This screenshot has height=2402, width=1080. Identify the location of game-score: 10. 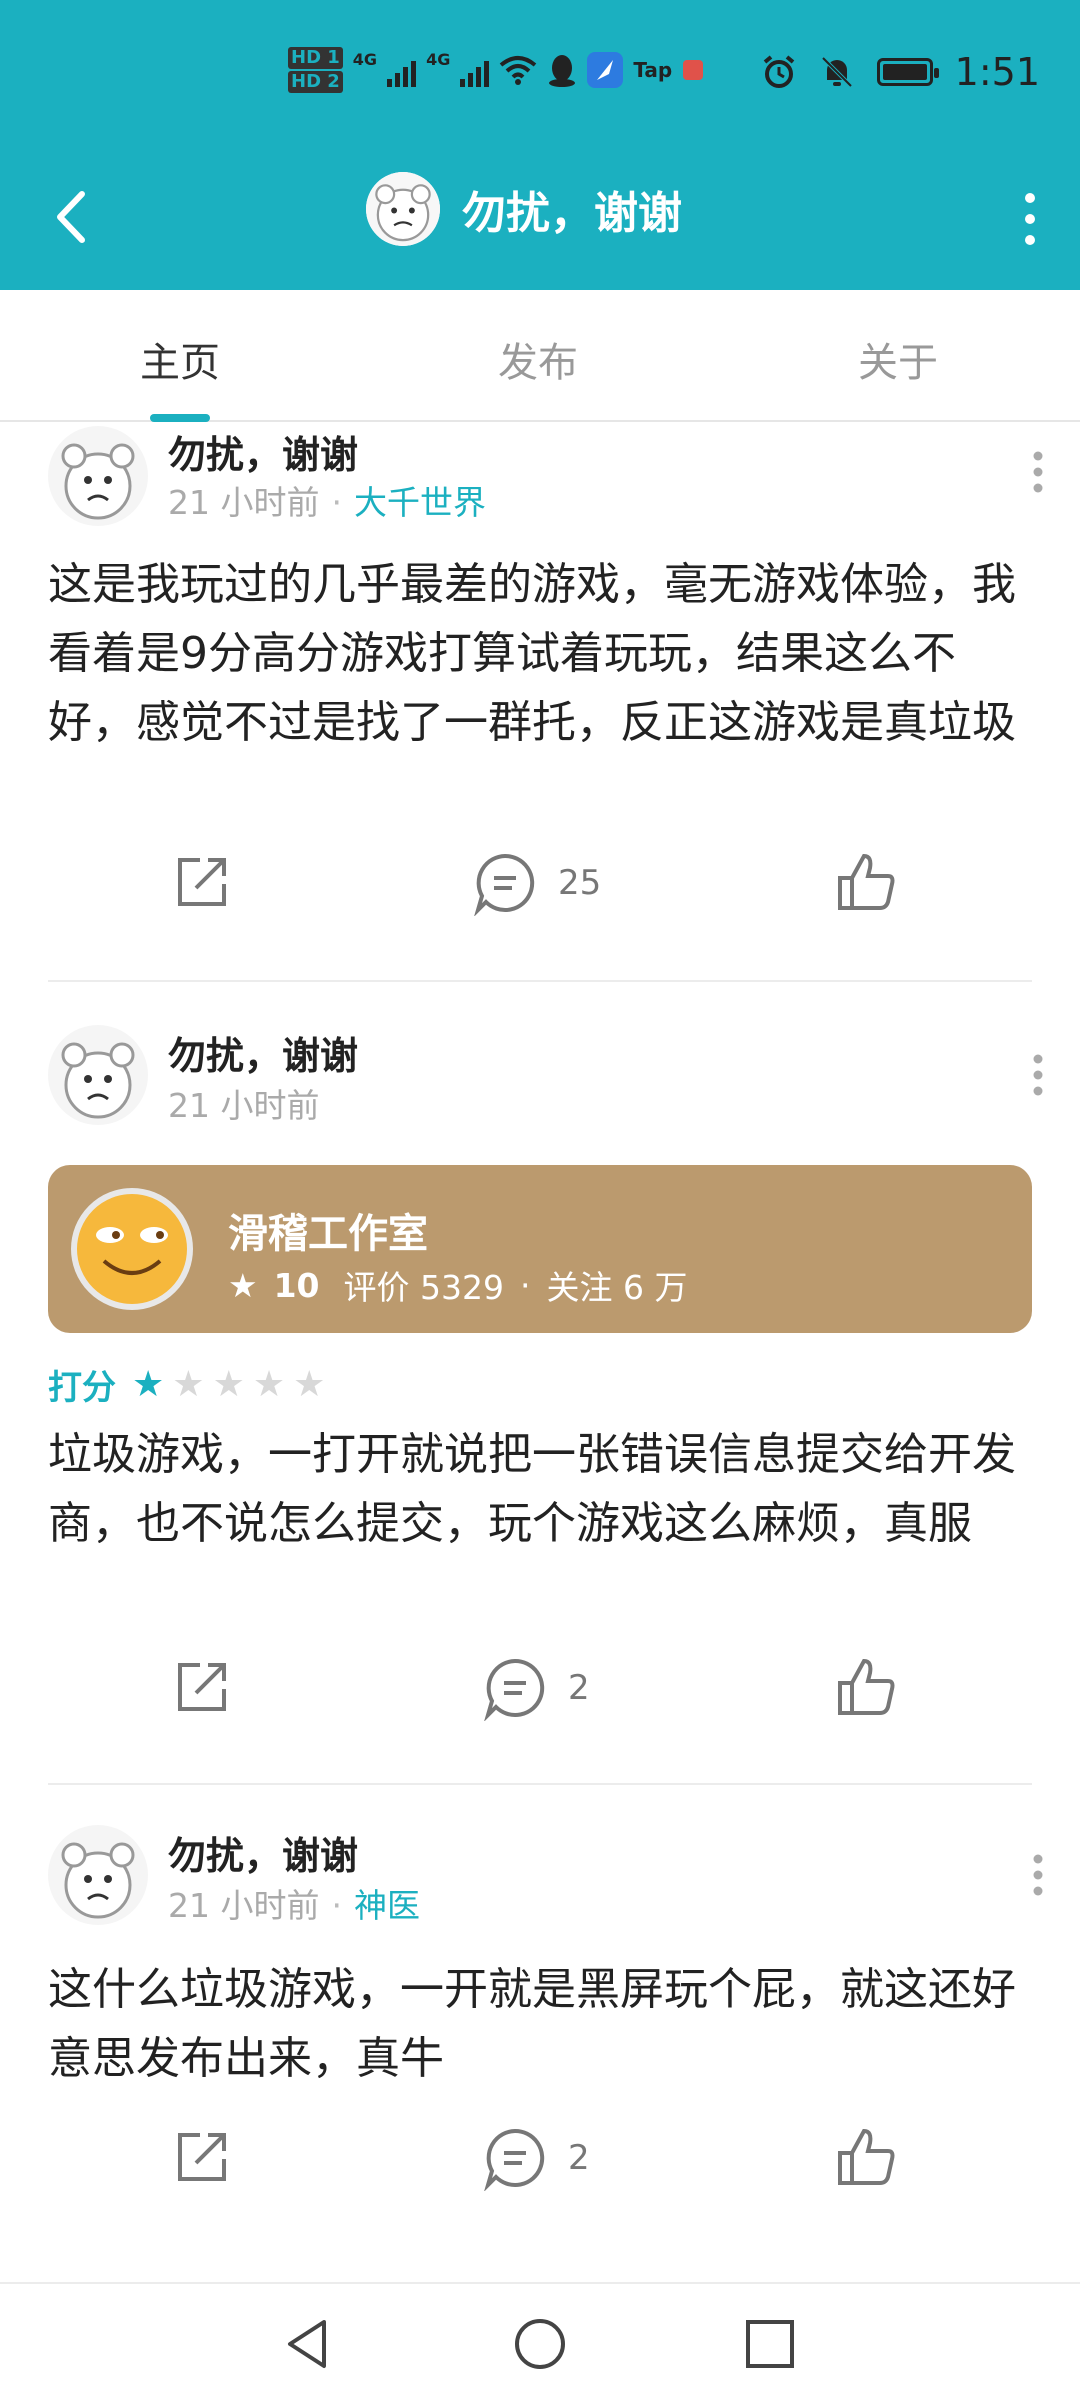
(296, 1285).